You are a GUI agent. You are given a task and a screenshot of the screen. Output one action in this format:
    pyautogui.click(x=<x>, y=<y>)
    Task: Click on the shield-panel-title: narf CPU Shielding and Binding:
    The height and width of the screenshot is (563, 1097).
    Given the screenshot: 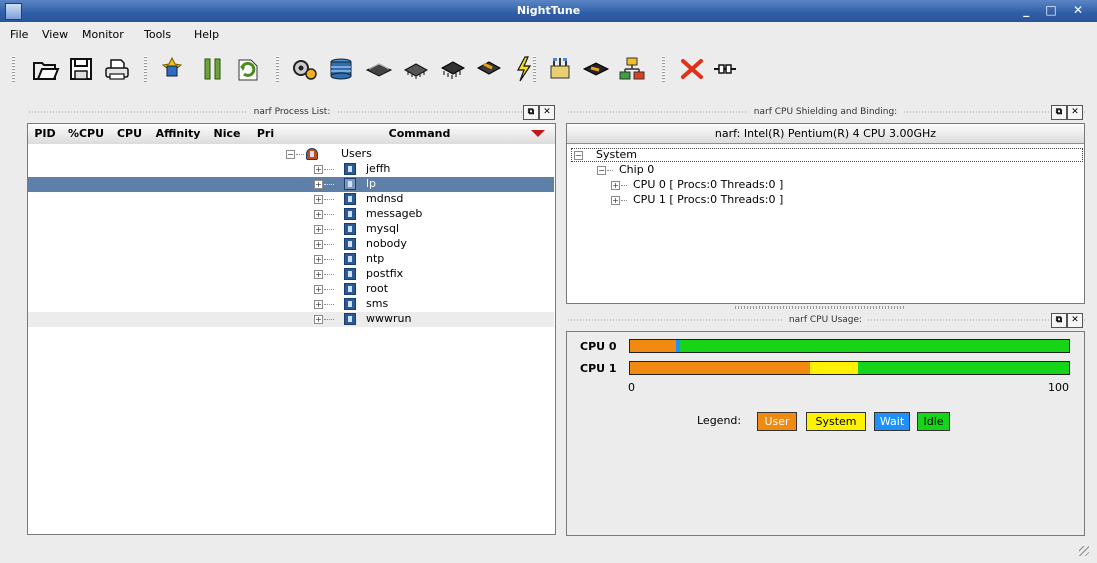 What is the action you would take?
    pyautogui.click(x=825, y=112)
    